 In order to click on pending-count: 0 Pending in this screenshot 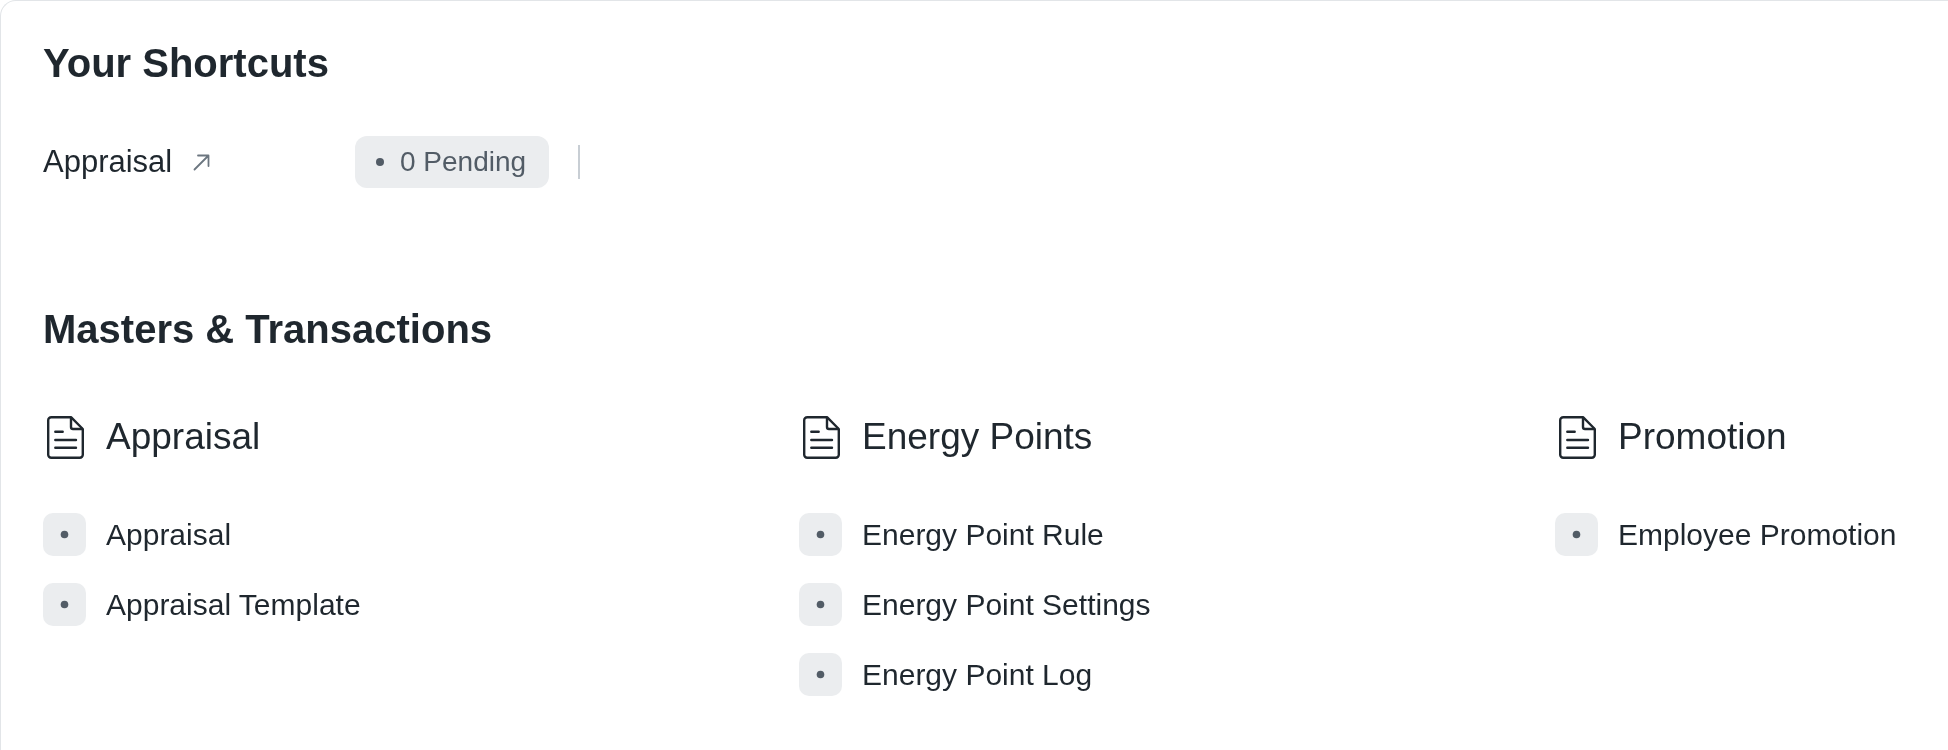, I will do `click(463, 162)`.